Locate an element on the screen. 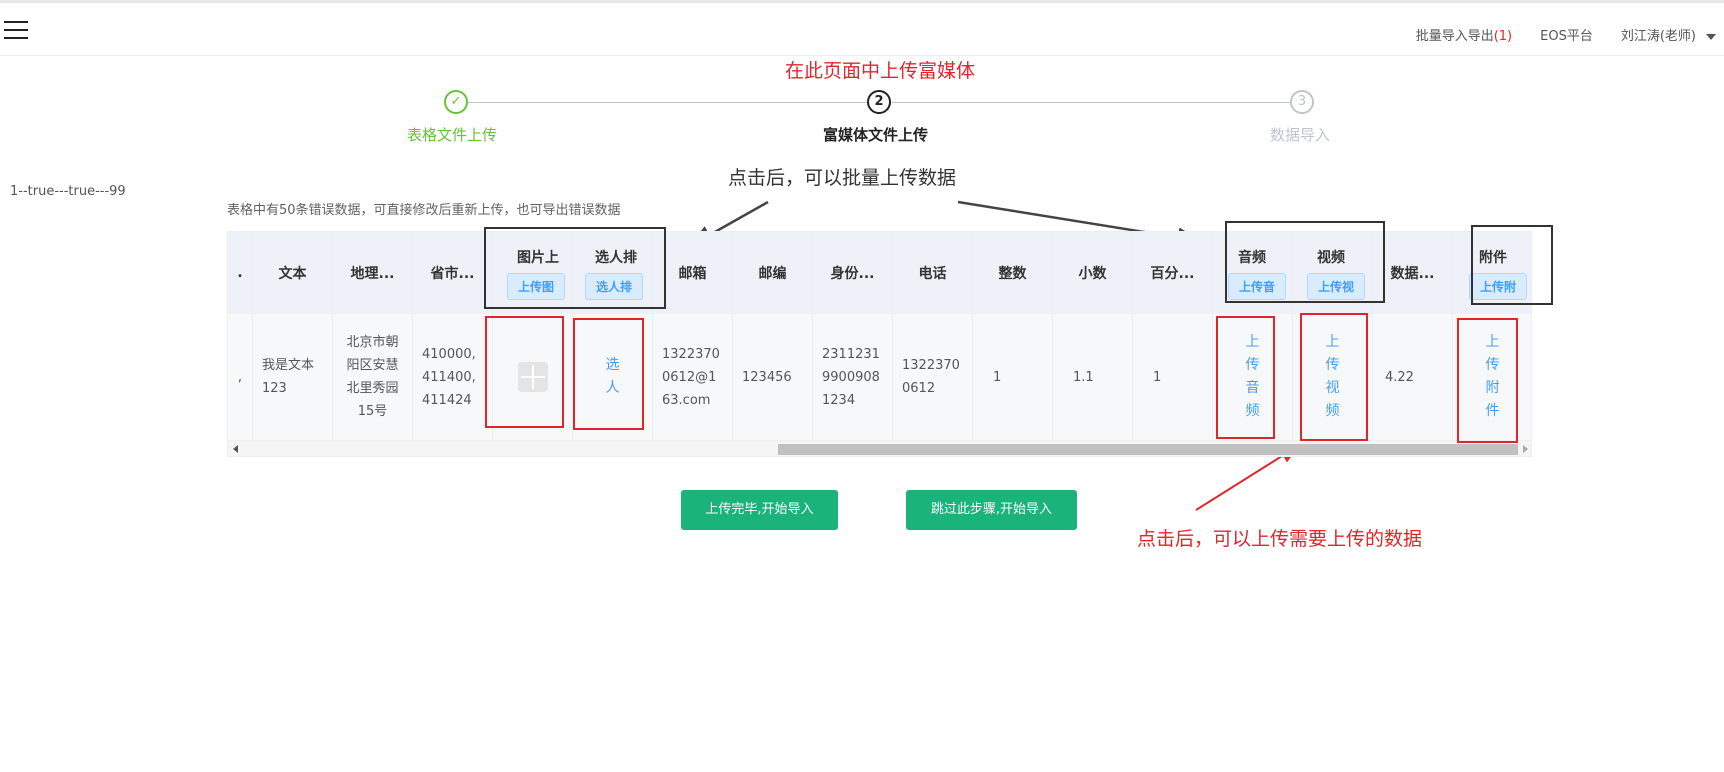 The height and width of the screenshot is (772, 1724). scrollbar-thumb is located at coordinates (1148, 449).